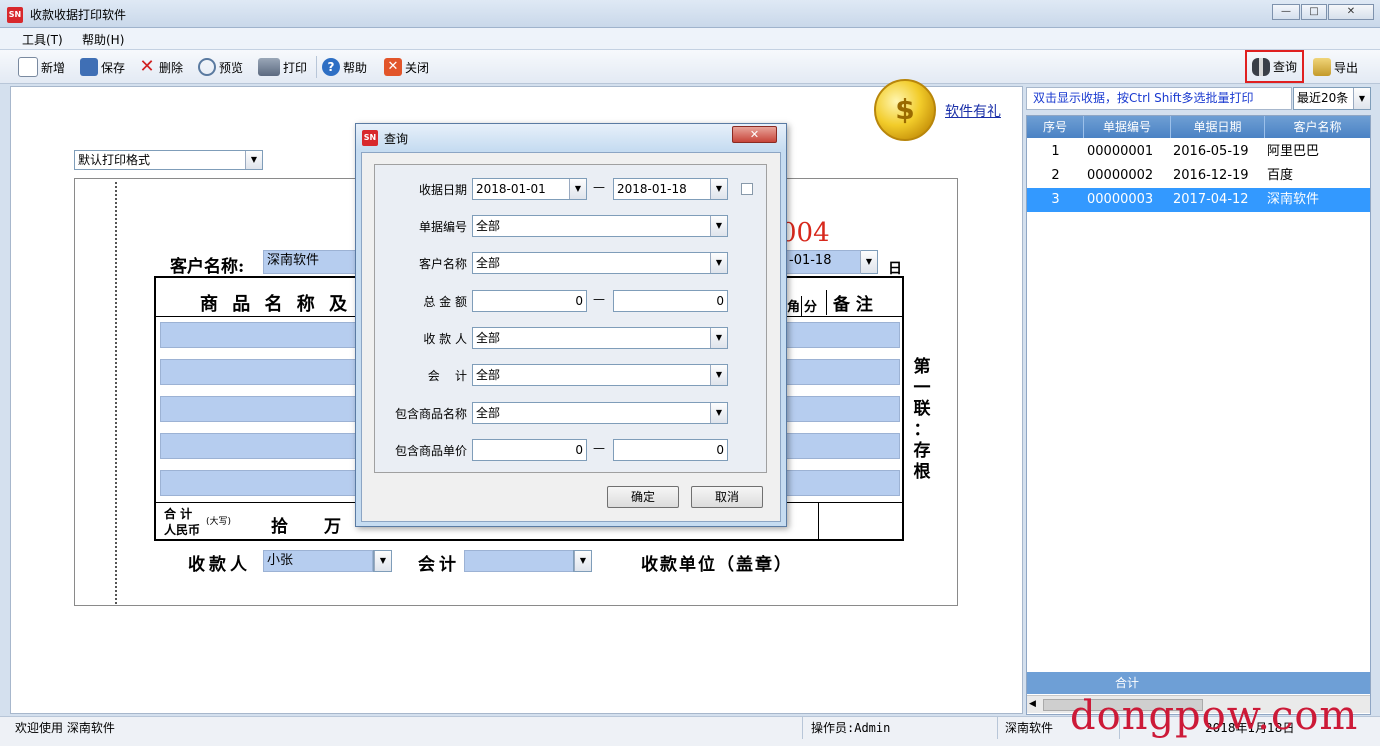 This screenshot has width=1380, height=746. Describe the element at coordinates (600, 375) in the screenshot. I see `accountant-select: 全部 ▼` at that location.